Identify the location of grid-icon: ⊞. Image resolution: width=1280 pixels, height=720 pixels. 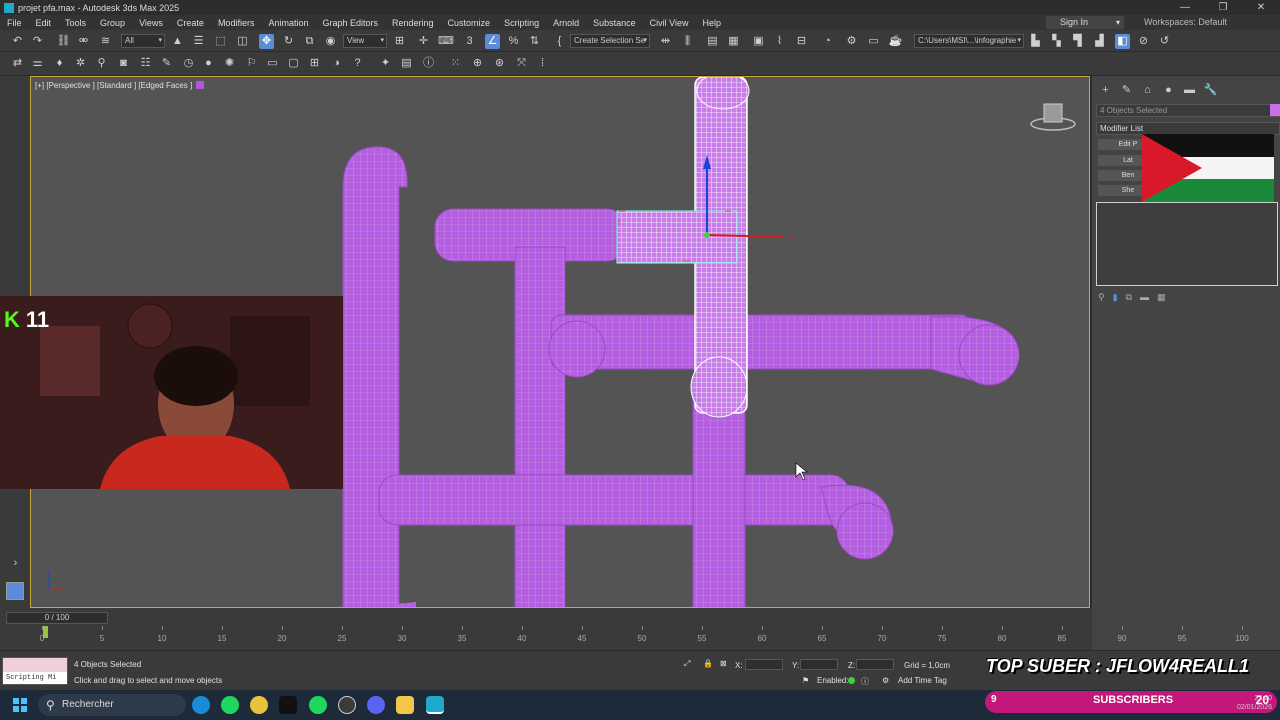
(314, 63).